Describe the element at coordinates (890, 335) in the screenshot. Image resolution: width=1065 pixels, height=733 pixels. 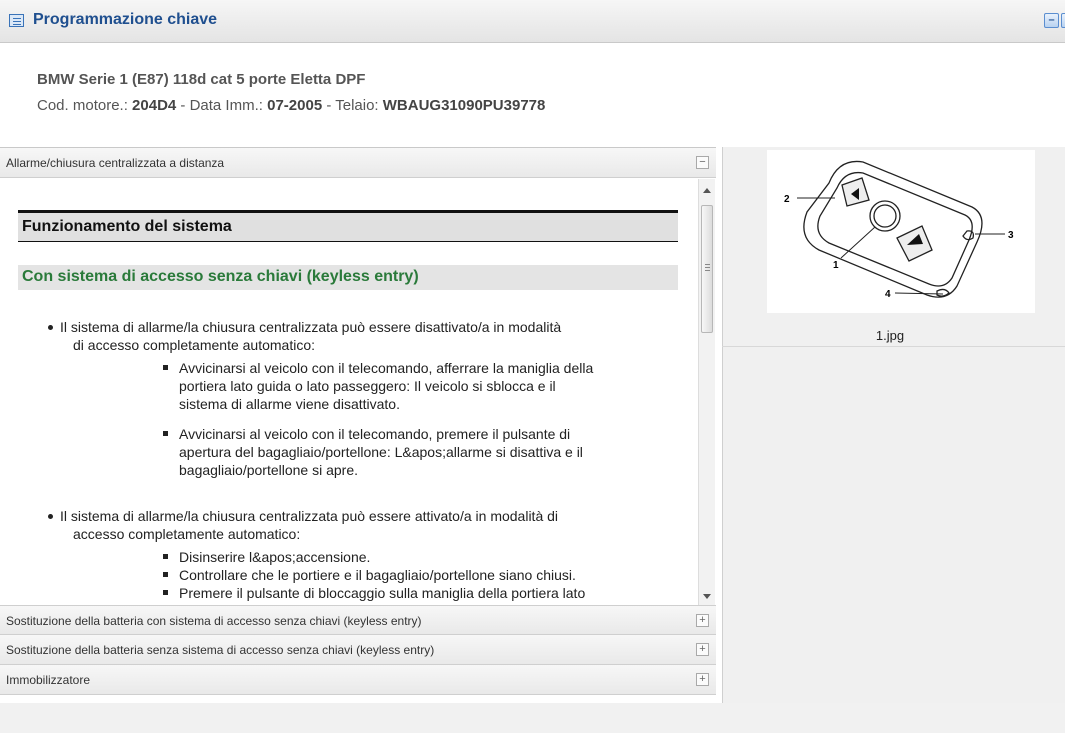
I see `image-caption: 1.jpg` at that location.